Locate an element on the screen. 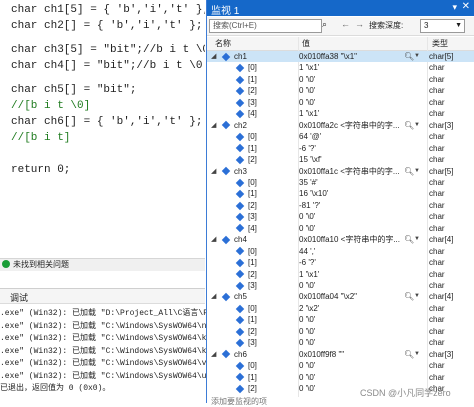 Image resolution: width=474 pixels, height=407 pixels. watch-row-element: [0] 2 '\x2' char is located at coordinates (340, 308).